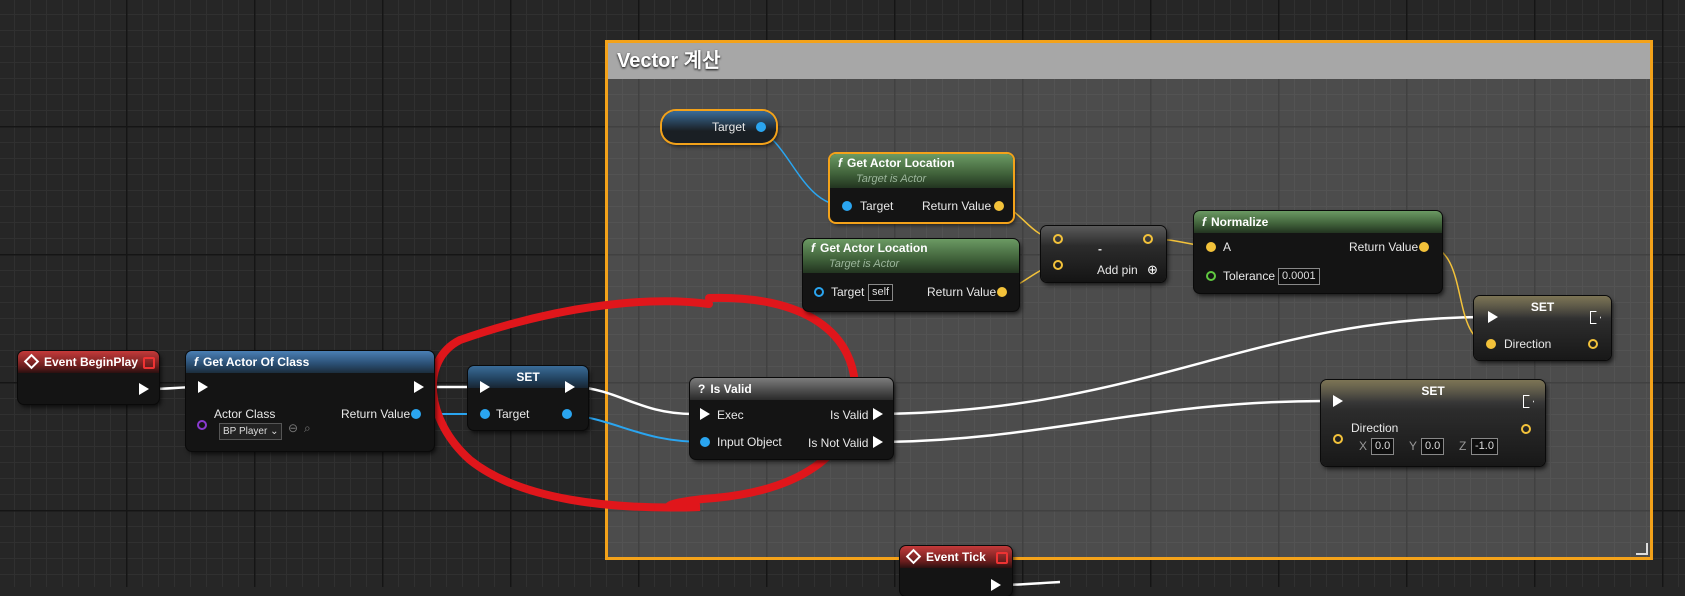 Image resolution: width=1685 pixels, height=596 pixels. Describe the element at coordinates (144, 389) in the screenshot. I see `beginplay-exec-out-pin` at that location.